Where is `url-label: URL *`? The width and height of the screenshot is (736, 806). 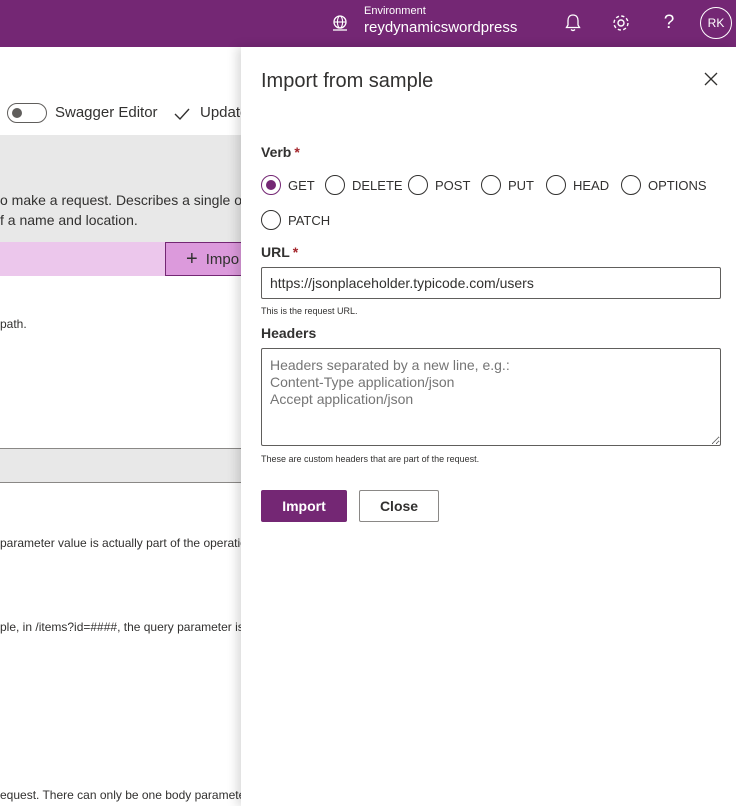
url-label: URL * is located at coordinates (279, 252).